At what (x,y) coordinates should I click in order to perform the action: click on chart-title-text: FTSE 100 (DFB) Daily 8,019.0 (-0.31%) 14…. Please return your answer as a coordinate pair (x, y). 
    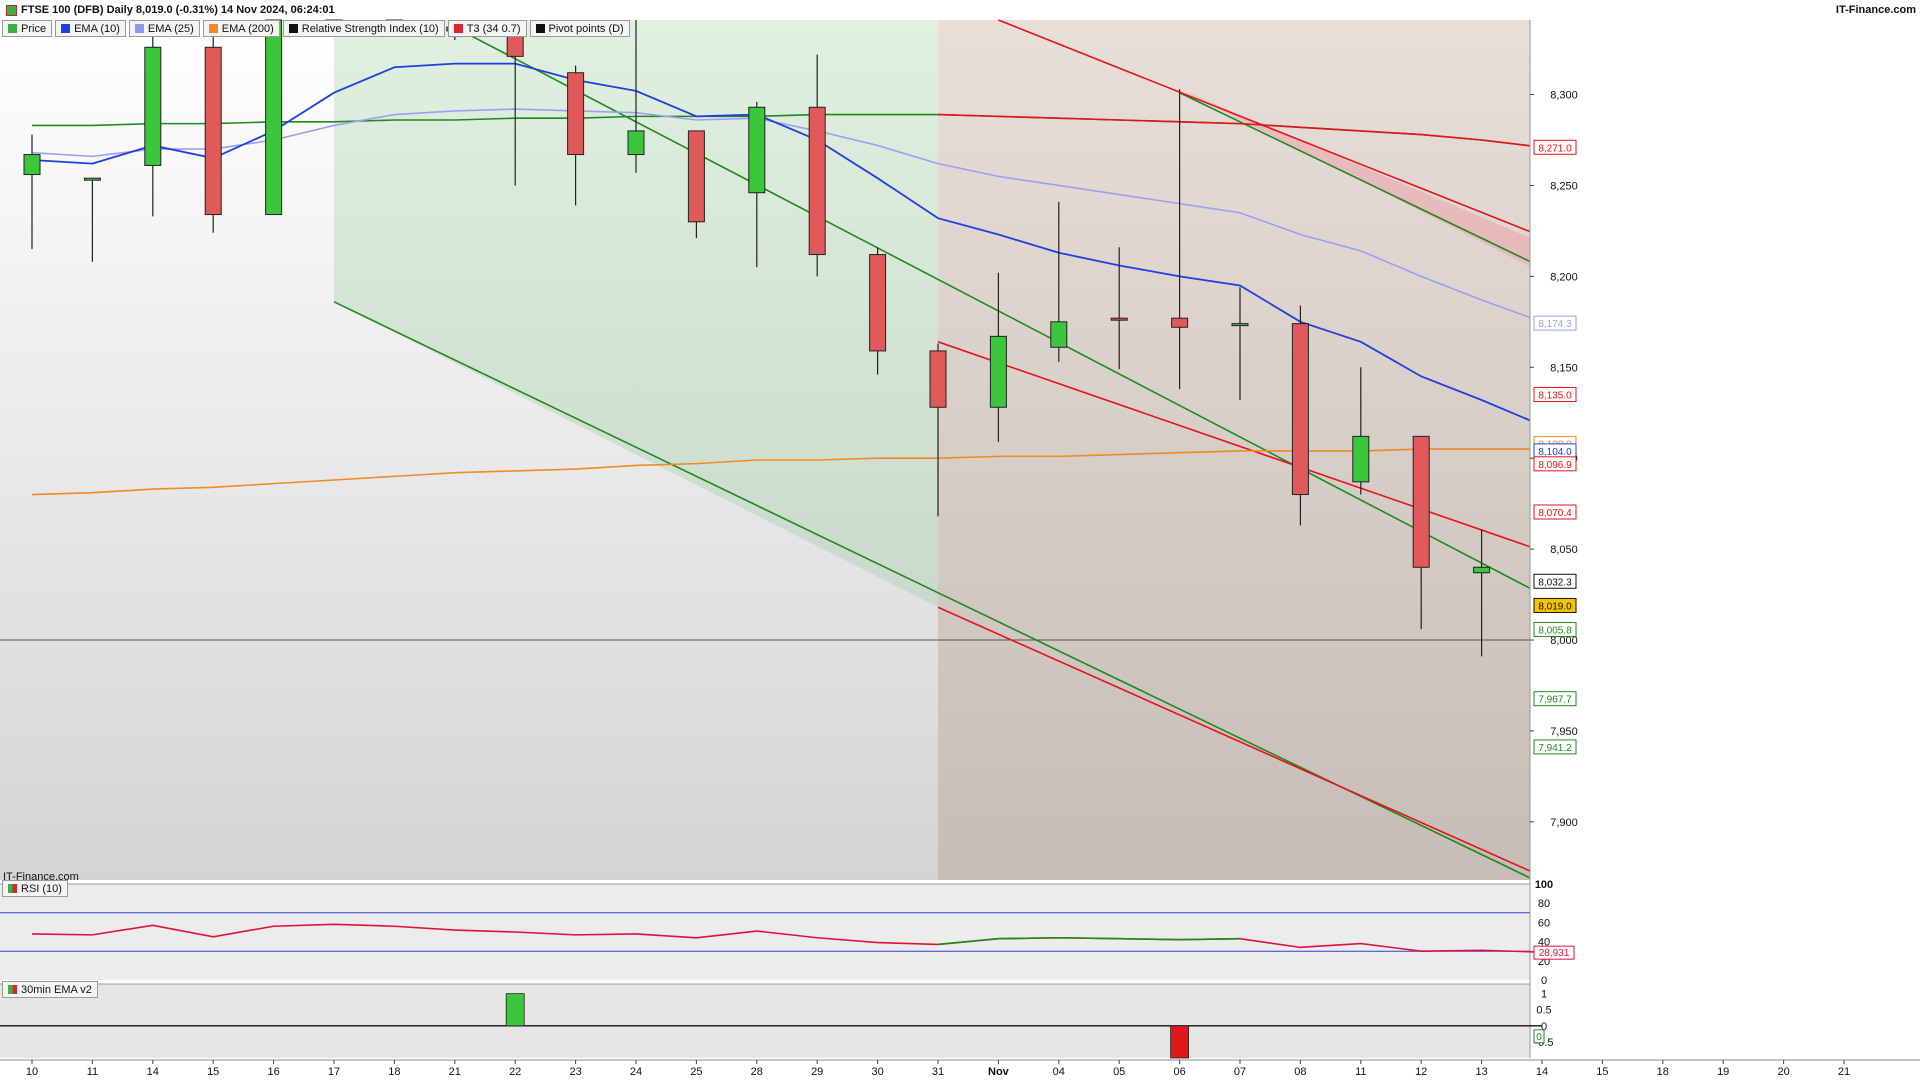
    Looking at the image, I should click on (178, 10).